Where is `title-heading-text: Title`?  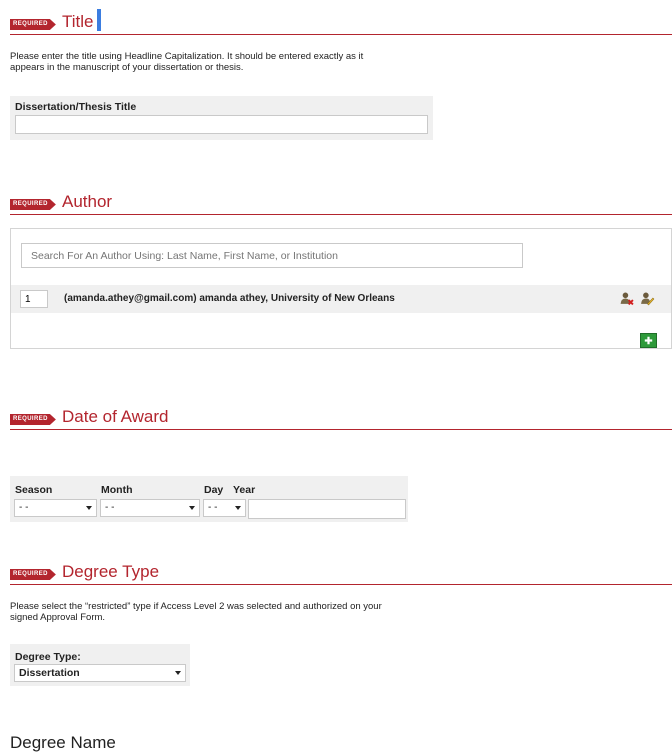 title-heading-text: Title is located at coordinates (78, 21).